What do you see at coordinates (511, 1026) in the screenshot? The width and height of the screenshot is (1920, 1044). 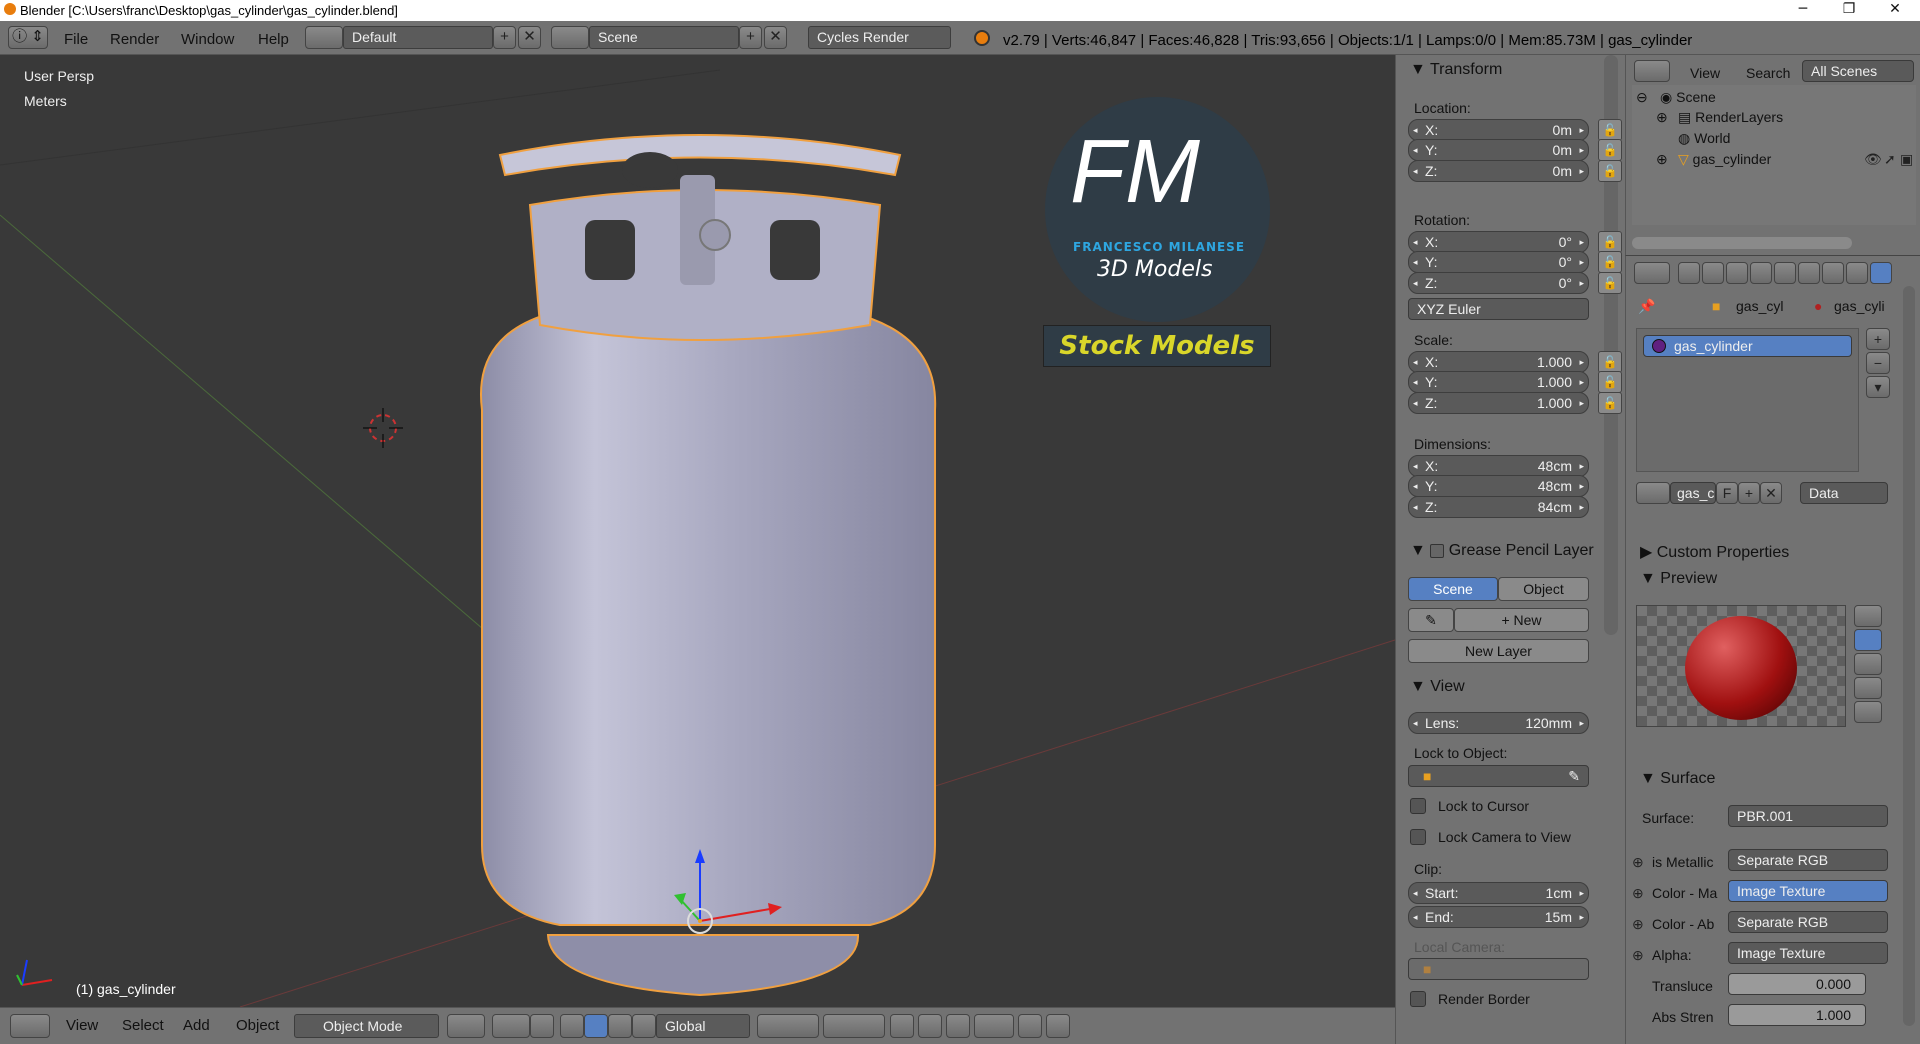 I see `pivot-point-button` at bounding box center [511, 1026].